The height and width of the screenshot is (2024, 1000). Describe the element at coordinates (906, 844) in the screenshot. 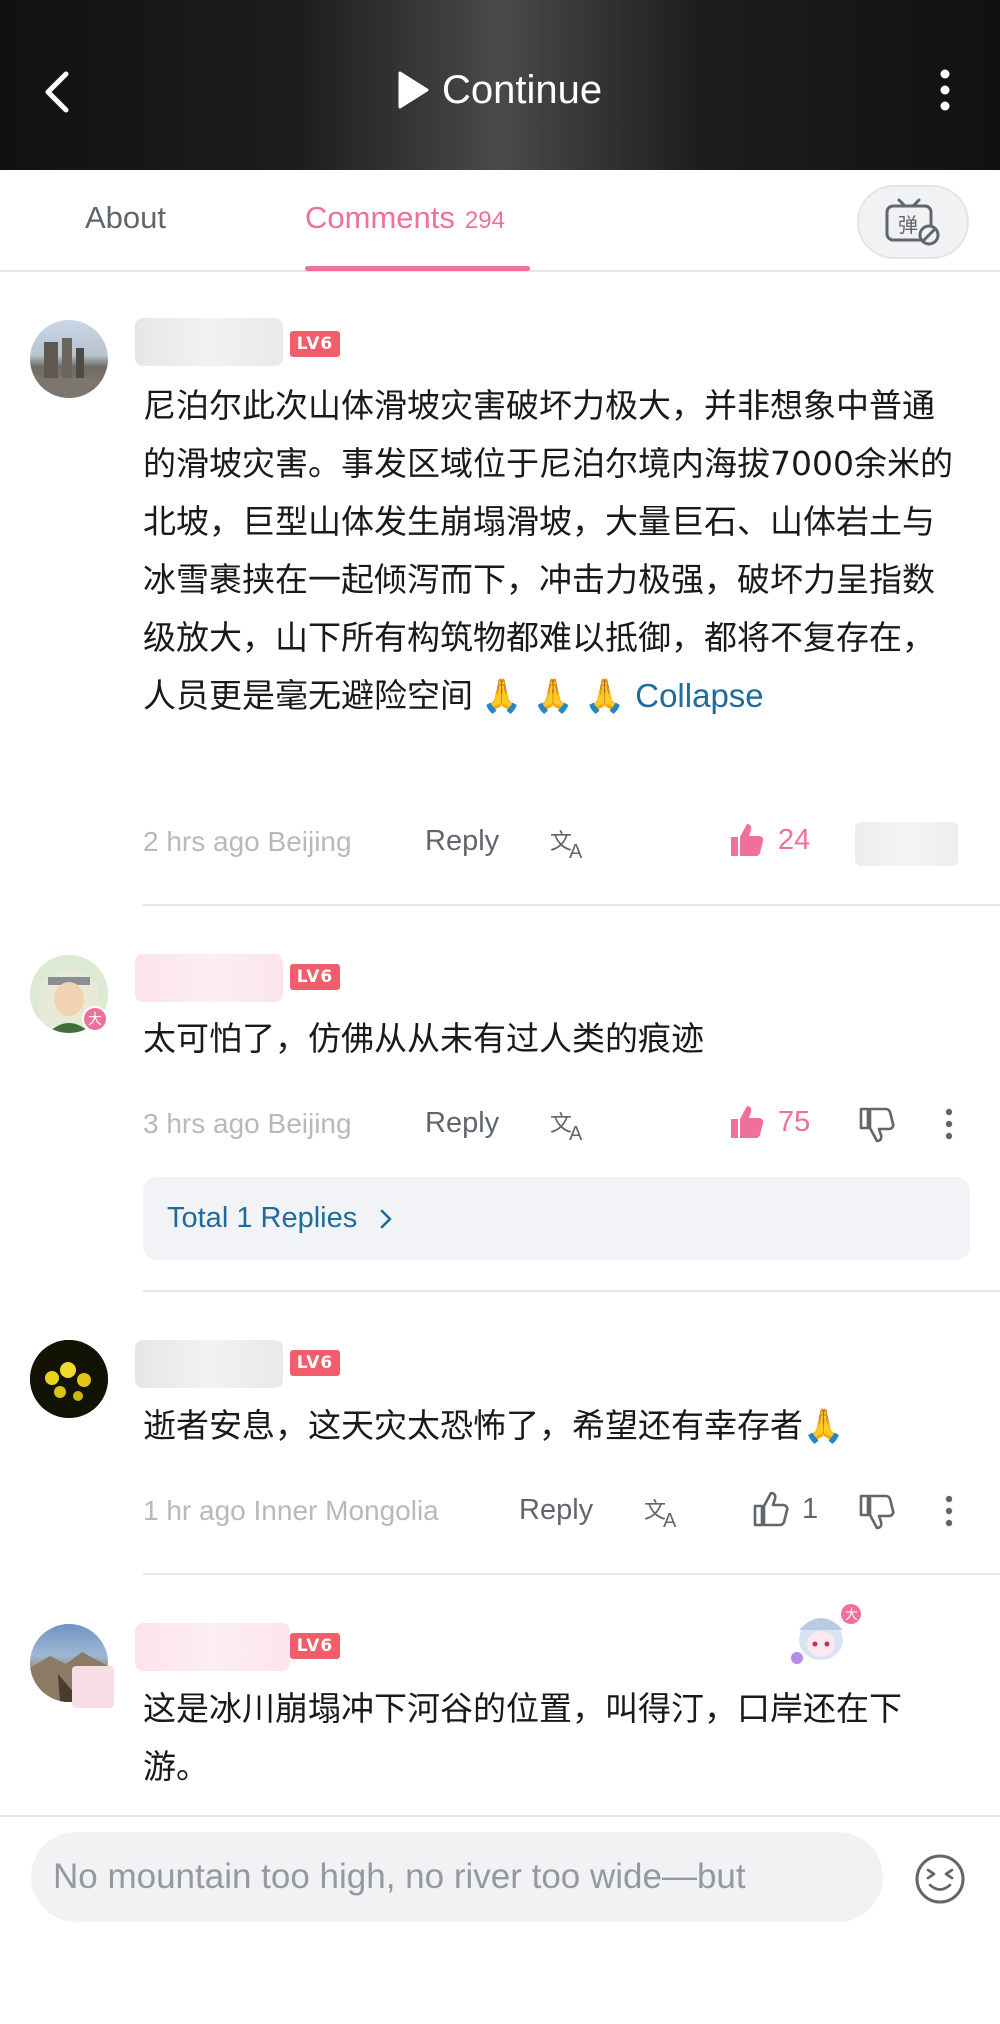

I see `blurred-action` at that location.